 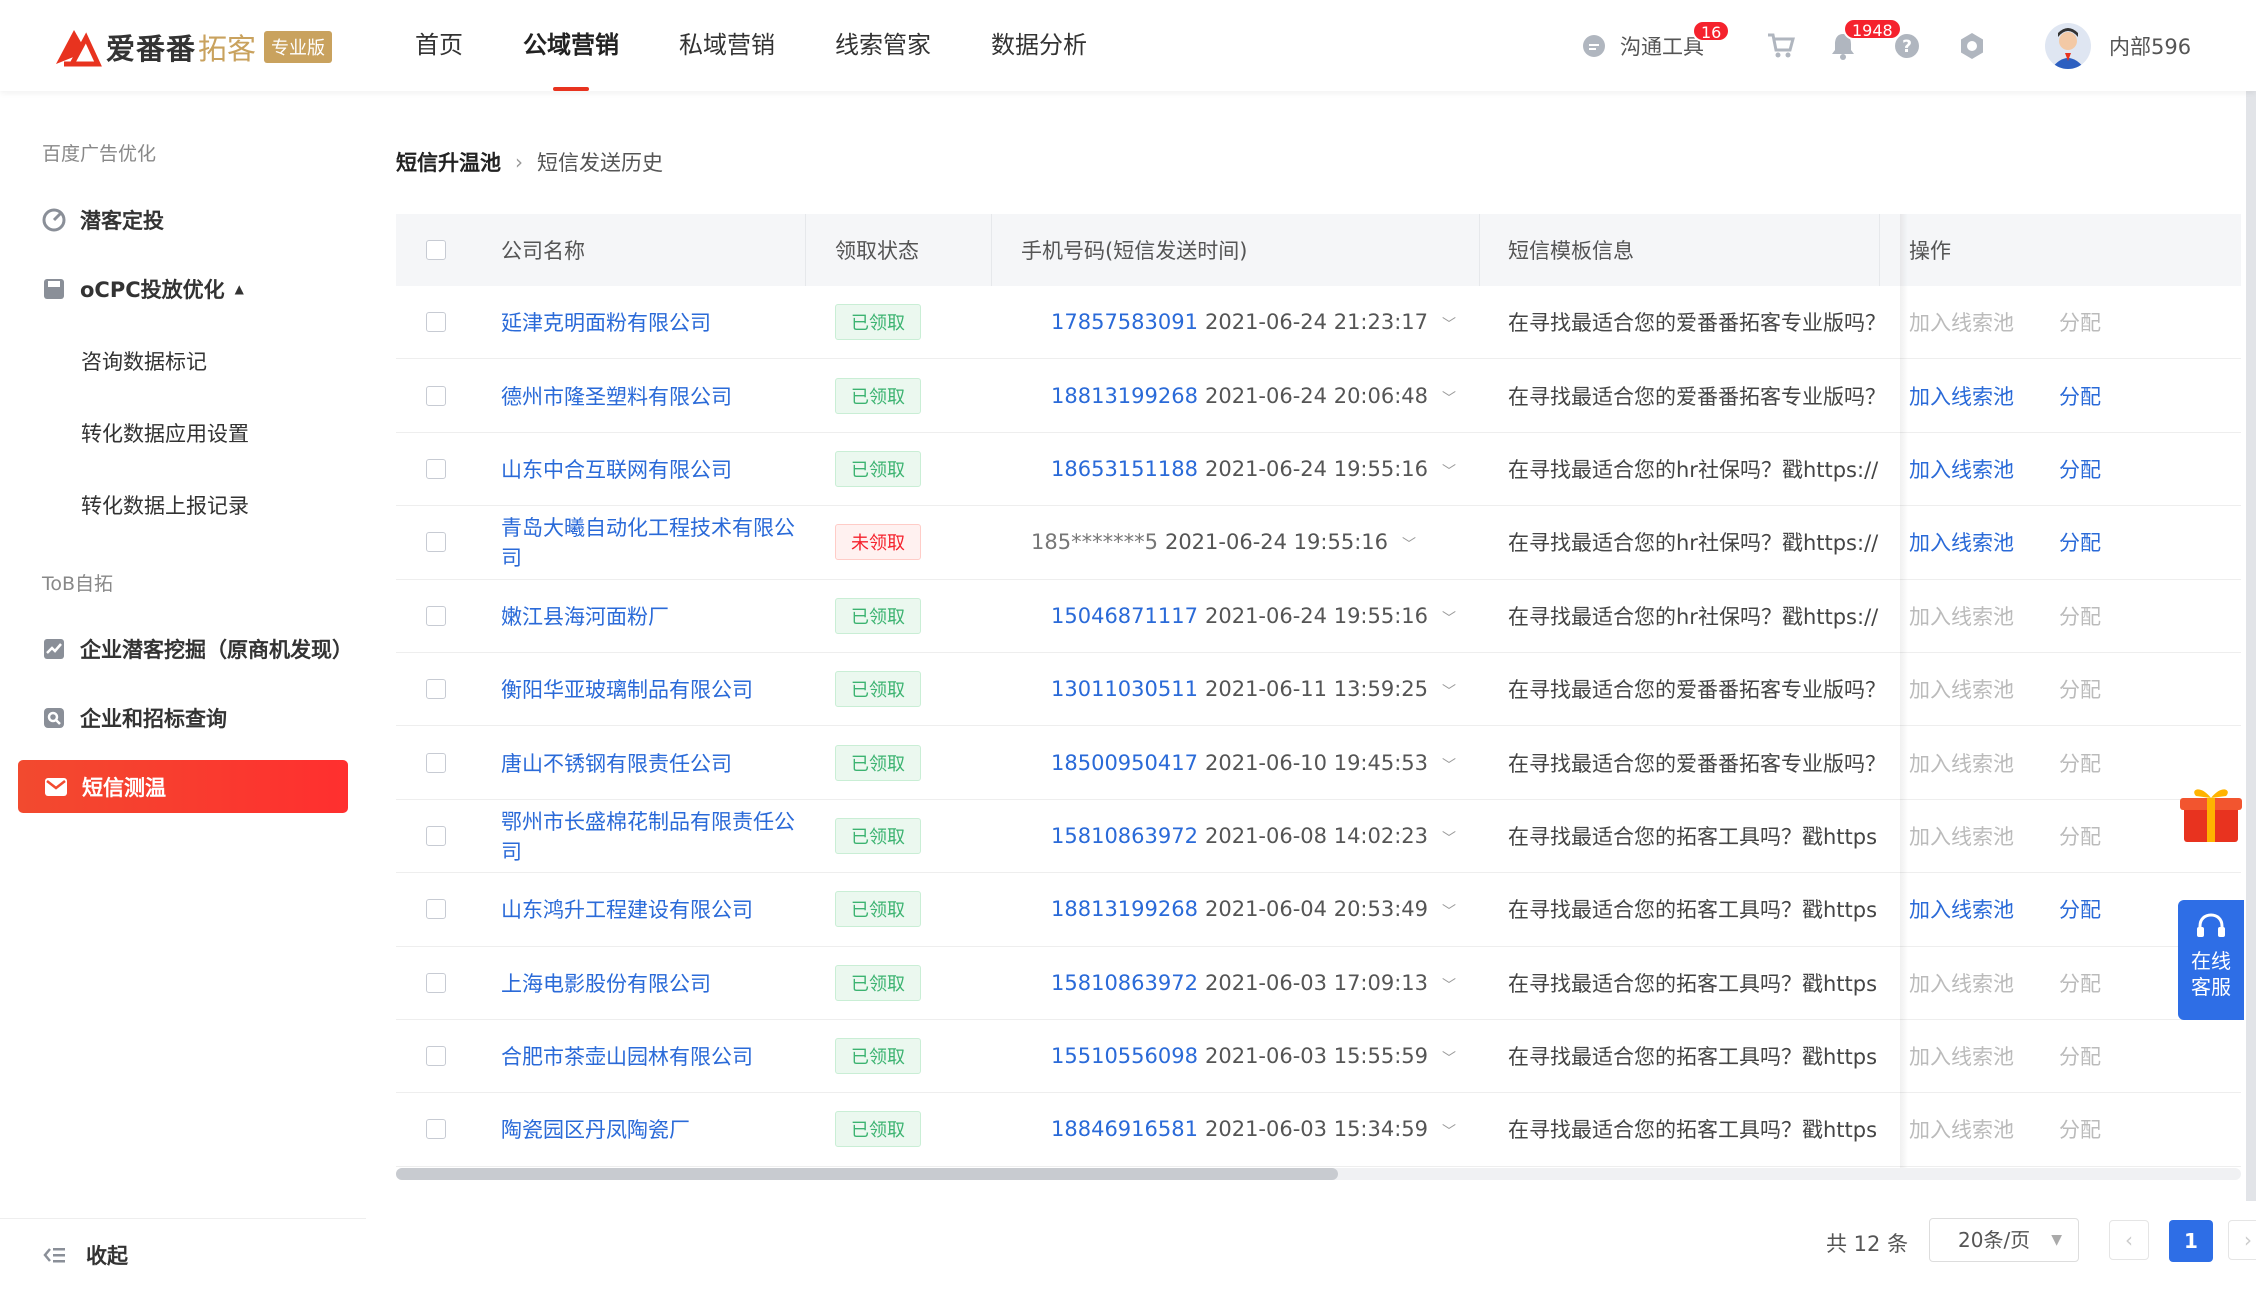 I want to click on phone-number: 18846916581, so click(x=1109, y=1129).